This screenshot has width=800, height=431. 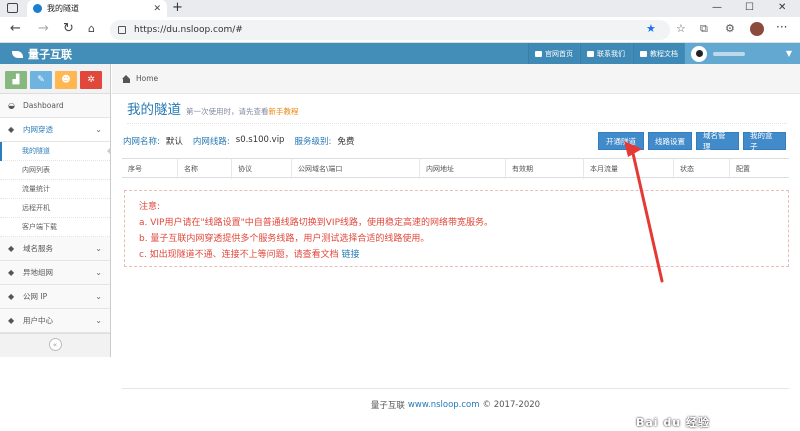 What do you see at coordinates (749, 7) in the screenshot?
I see `maximize-icon: ☐` at bounding box center [749, 7].